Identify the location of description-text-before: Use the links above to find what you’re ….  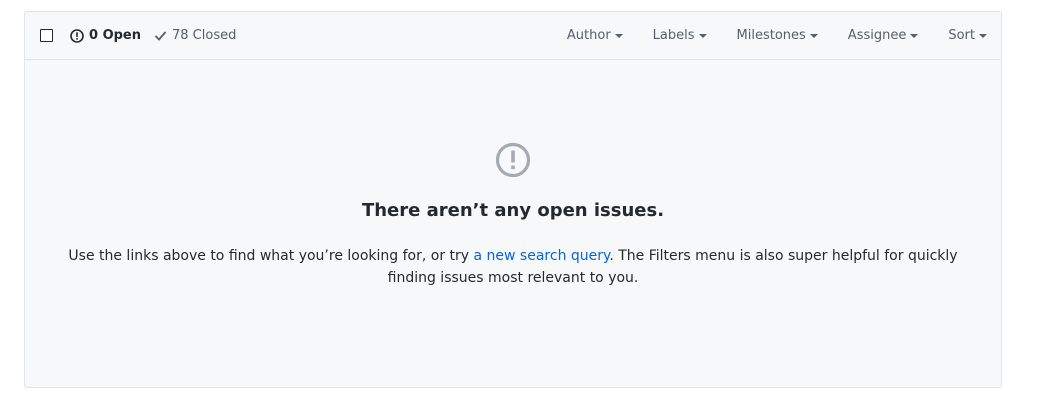
(271, 256).